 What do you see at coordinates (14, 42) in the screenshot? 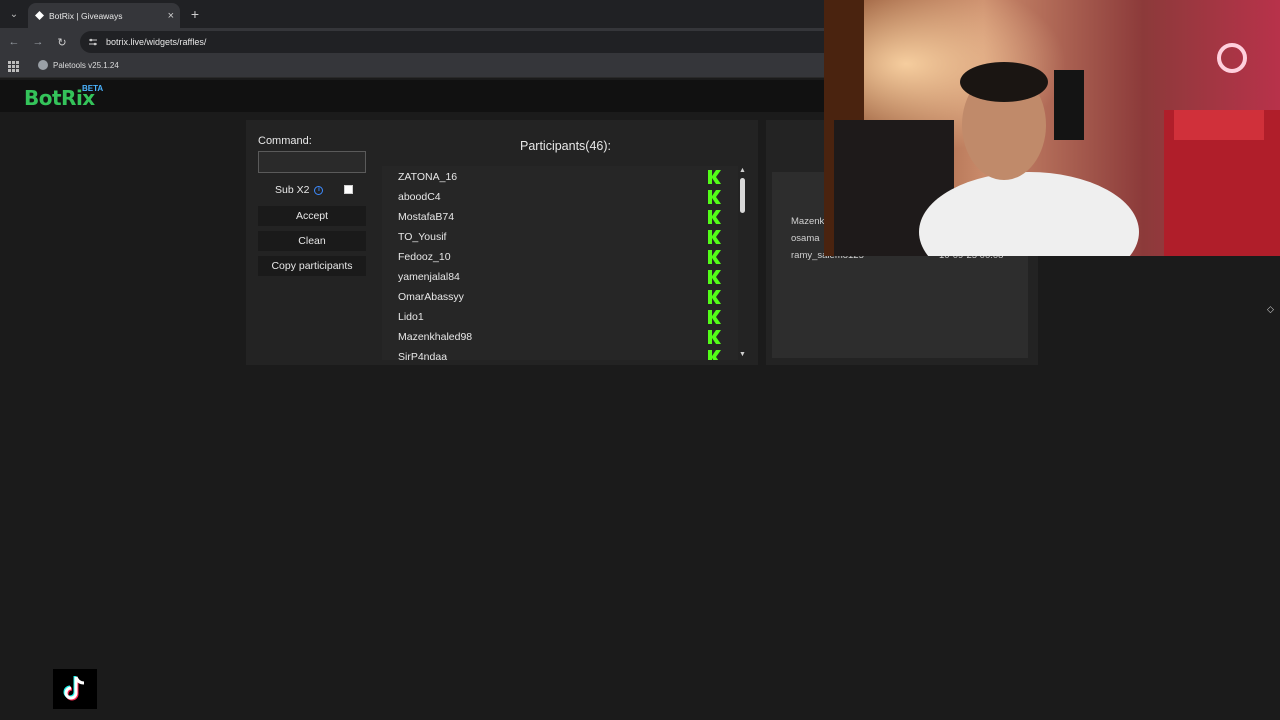
I see `back-icon: ←` at bounding box center [14, 42].